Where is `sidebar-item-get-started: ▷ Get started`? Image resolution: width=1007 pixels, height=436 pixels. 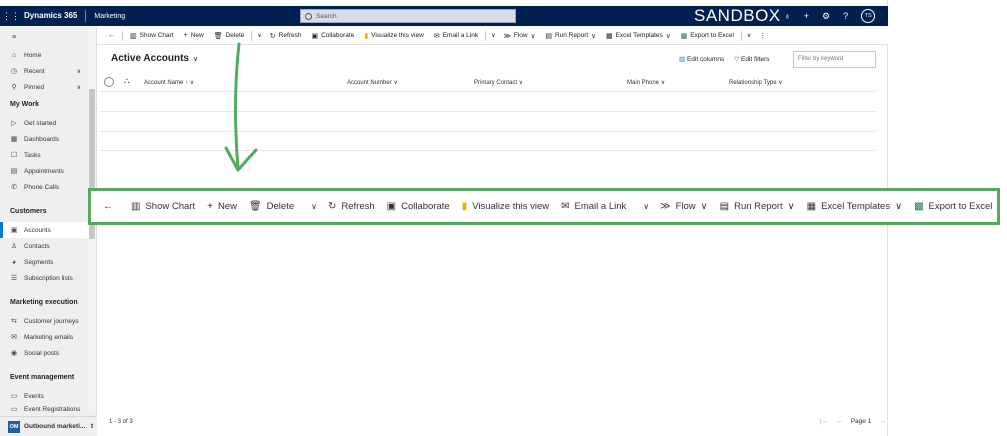 sidebar-item-get-started: ▷ Get started is located at coordinates (44, 123).